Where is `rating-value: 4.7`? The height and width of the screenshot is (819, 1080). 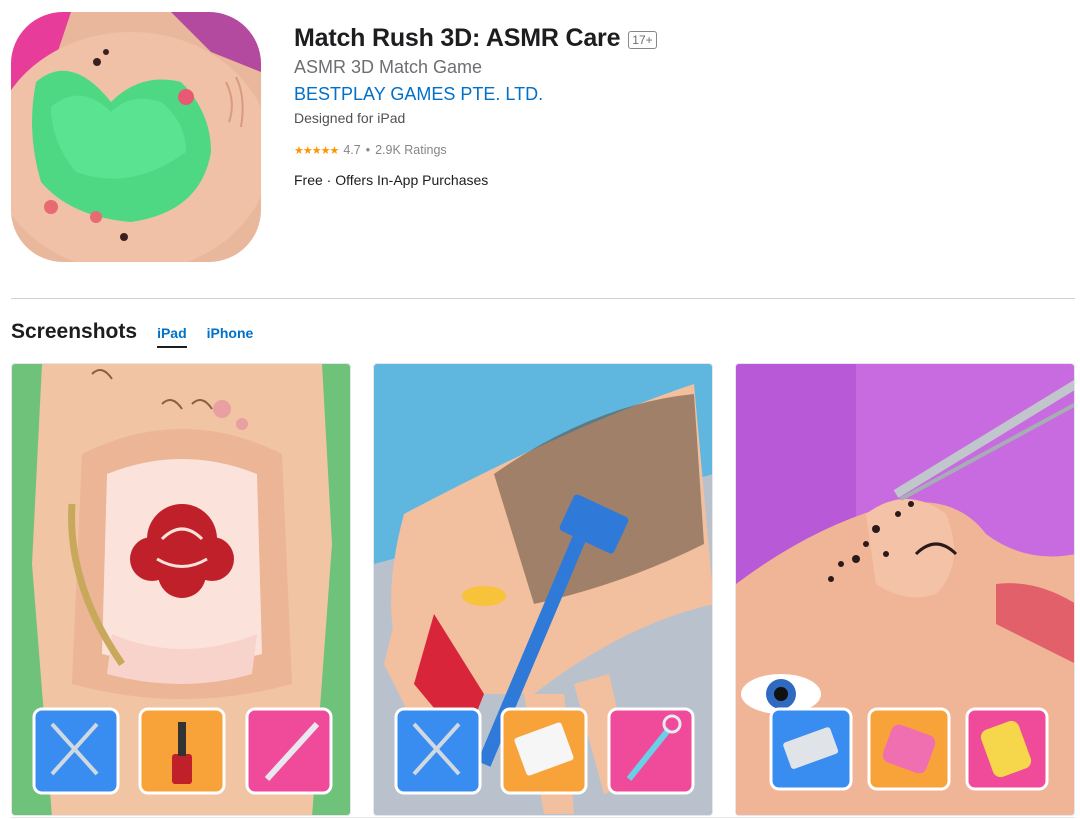 rating-value: 4.7 is located at coordinates (352, 150).